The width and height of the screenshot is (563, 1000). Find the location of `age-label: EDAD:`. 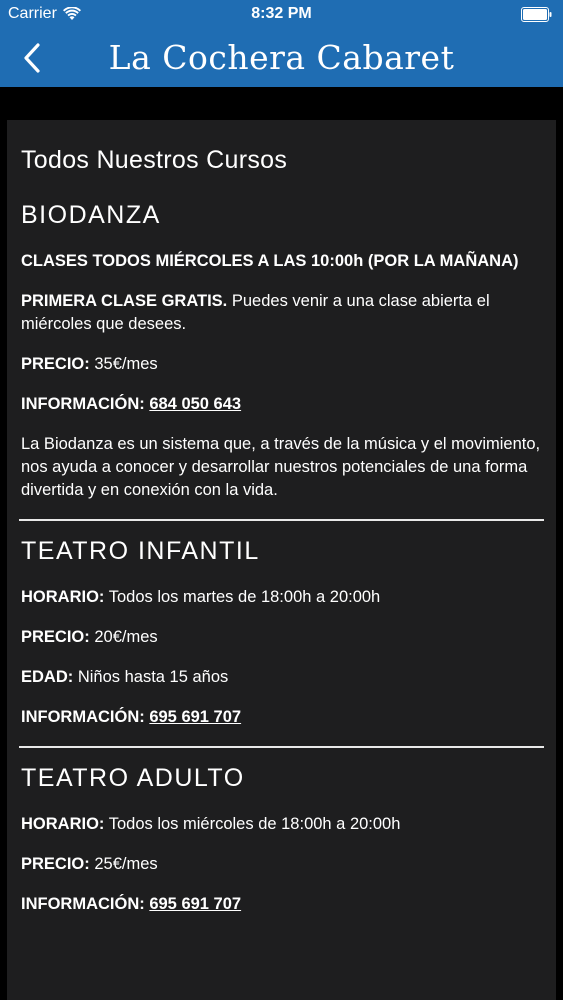

age-label: EDAD: is located at coordinates (47, 677).